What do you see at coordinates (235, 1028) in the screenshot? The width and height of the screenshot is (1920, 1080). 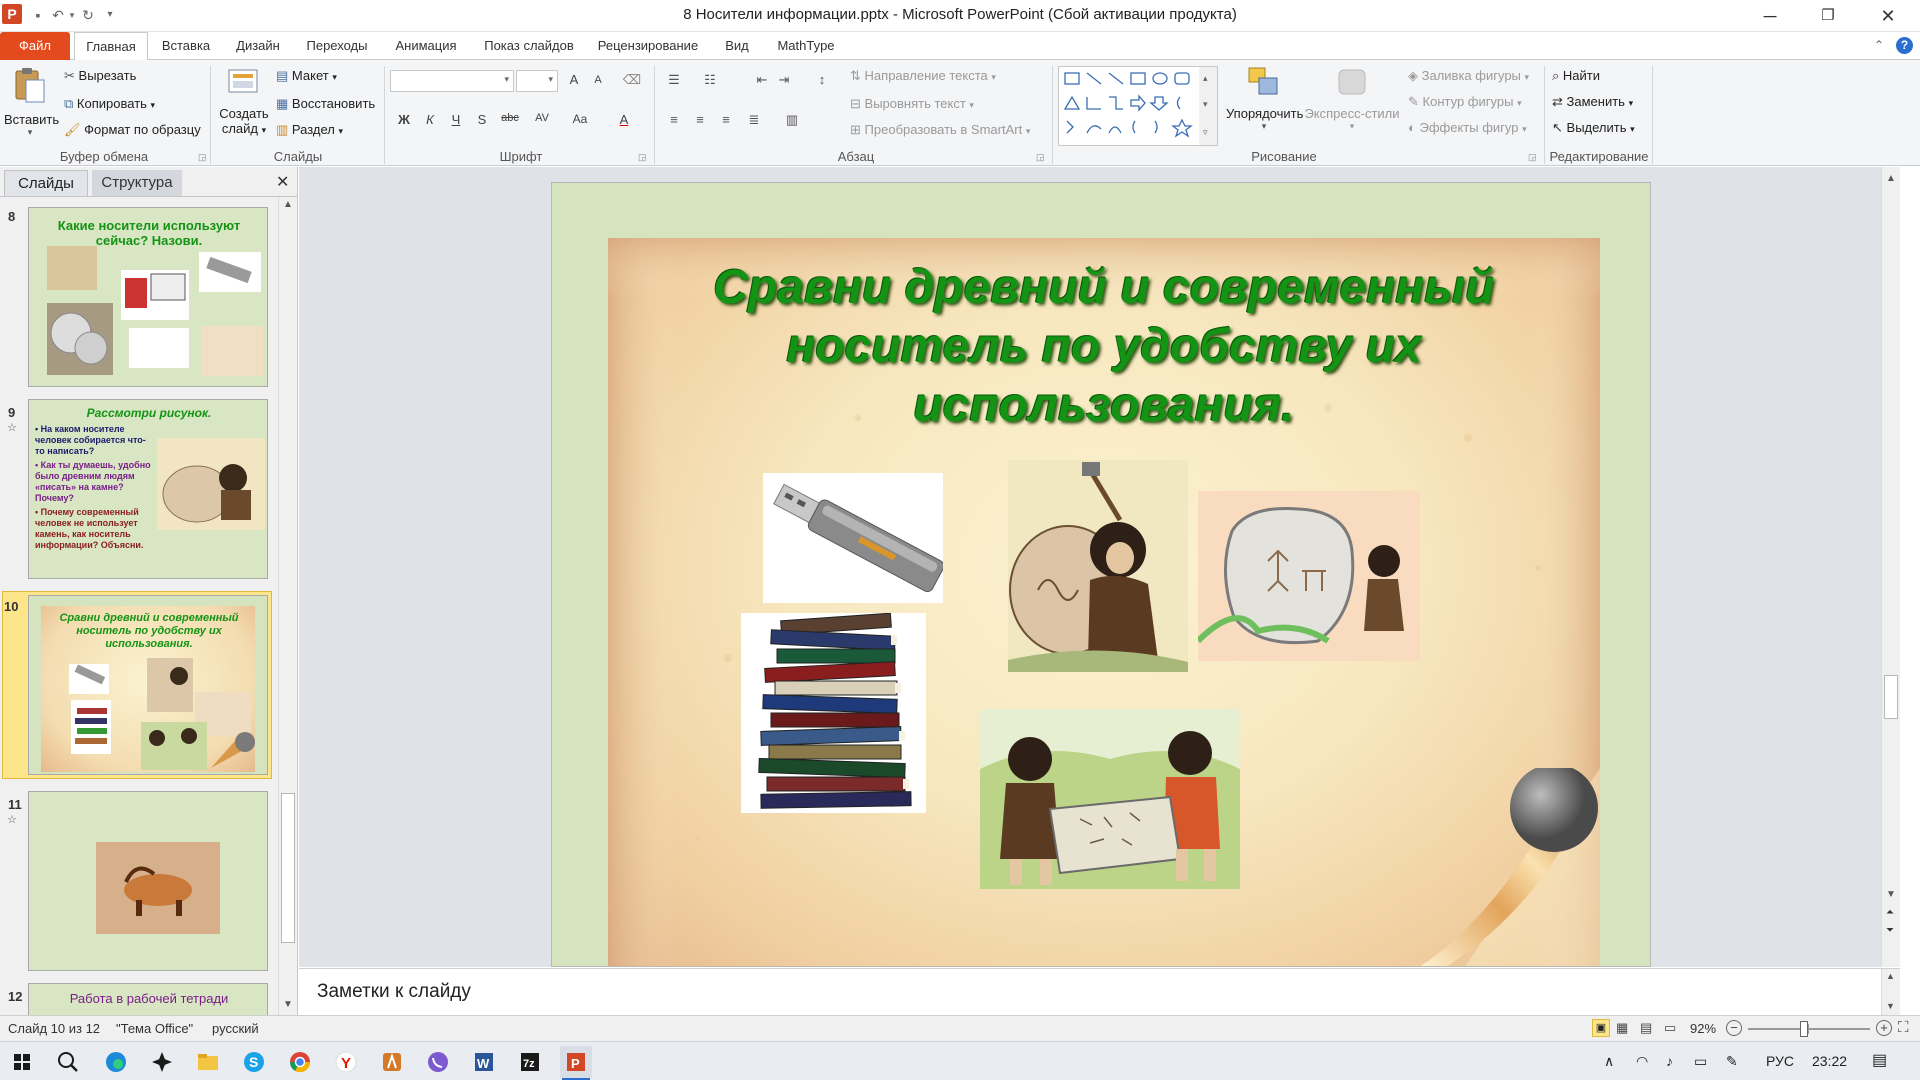 I see `language-status: русский` at bounding box center [235, 1028].